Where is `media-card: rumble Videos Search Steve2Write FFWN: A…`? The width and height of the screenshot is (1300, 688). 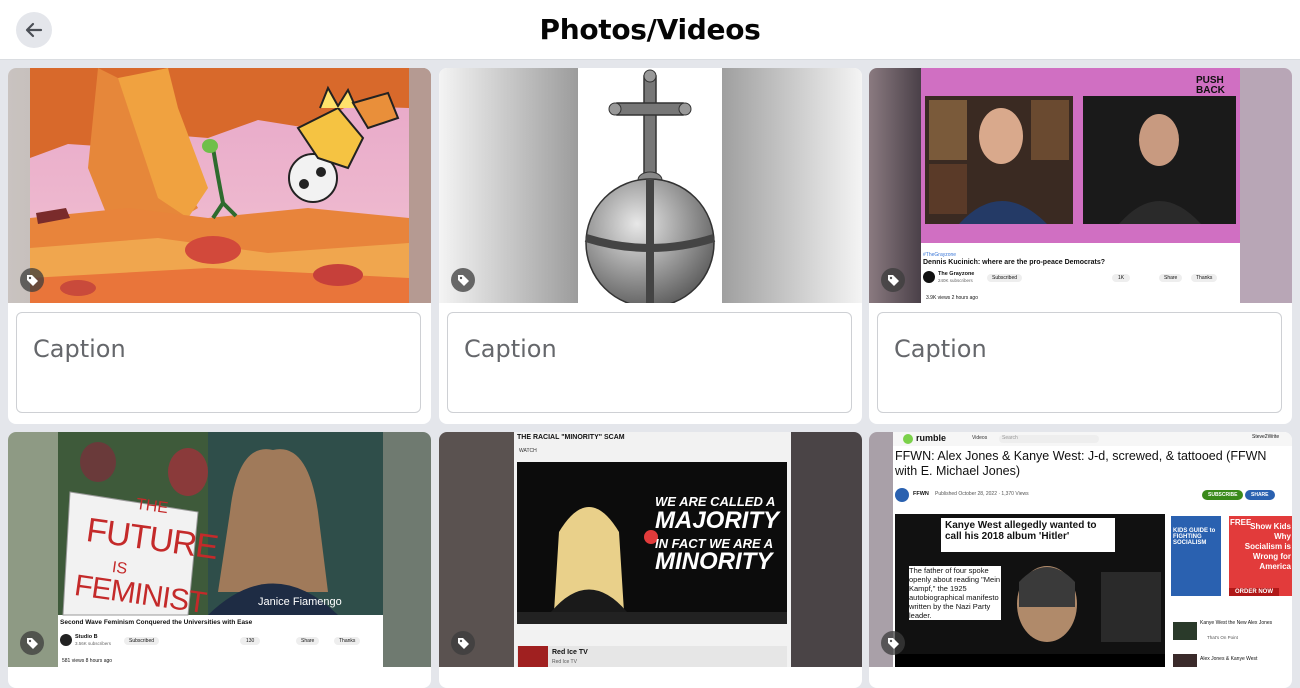
media-card: rumble Videos Search Steve2Write FFWN: A… is located at coordinates (1080, 560).